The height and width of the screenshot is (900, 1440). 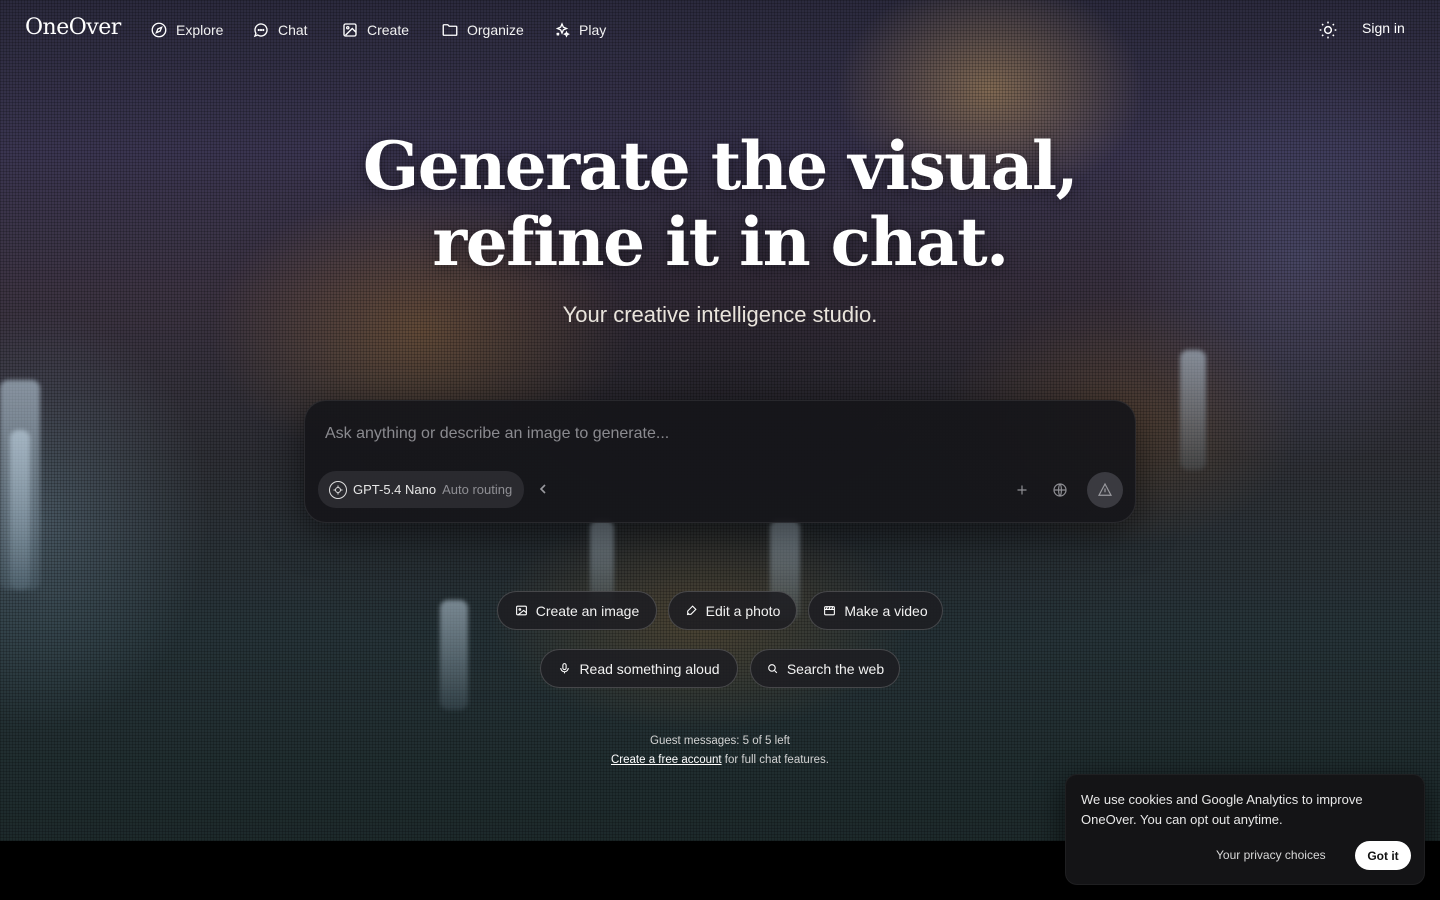 I want to click on nav-chat: Chat, so click(x=280, y=30).